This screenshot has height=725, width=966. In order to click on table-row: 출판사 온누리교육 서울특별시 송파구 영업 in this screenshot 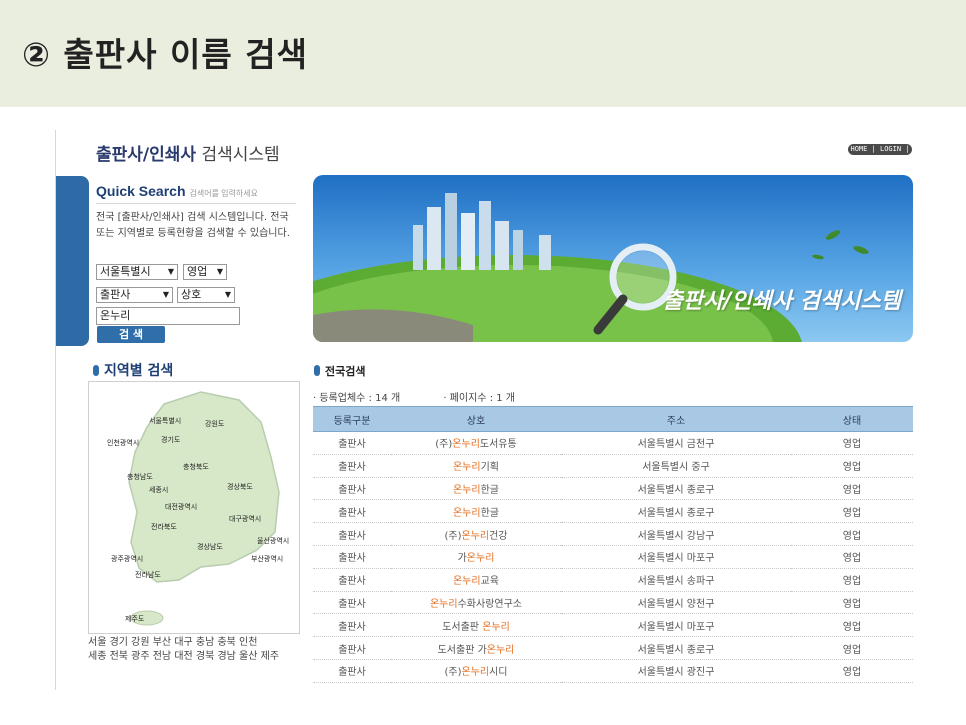, I will do `click(613, 580)`.